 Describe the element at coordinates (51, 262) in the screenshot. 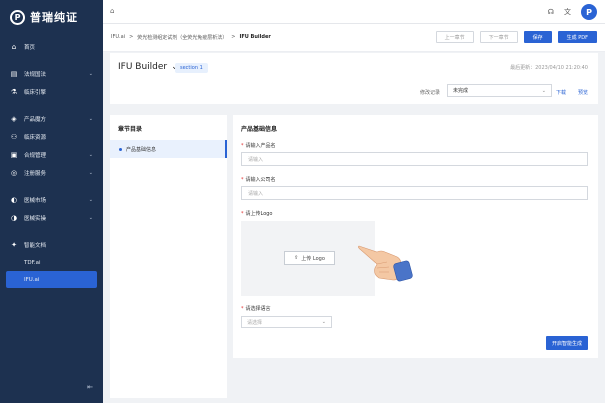

I see `sidebar-subitem-tdf: TDF.ai` at that location.